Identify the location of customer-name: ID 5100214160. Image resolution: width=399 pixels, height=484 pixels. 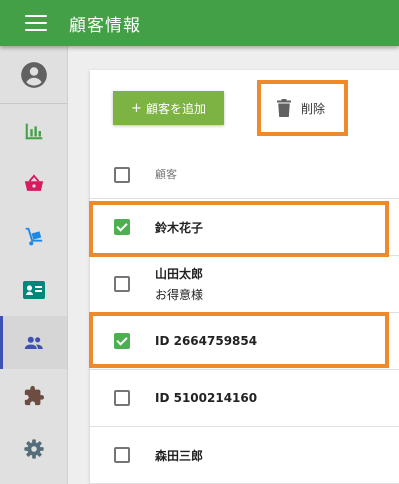
(206, 398).